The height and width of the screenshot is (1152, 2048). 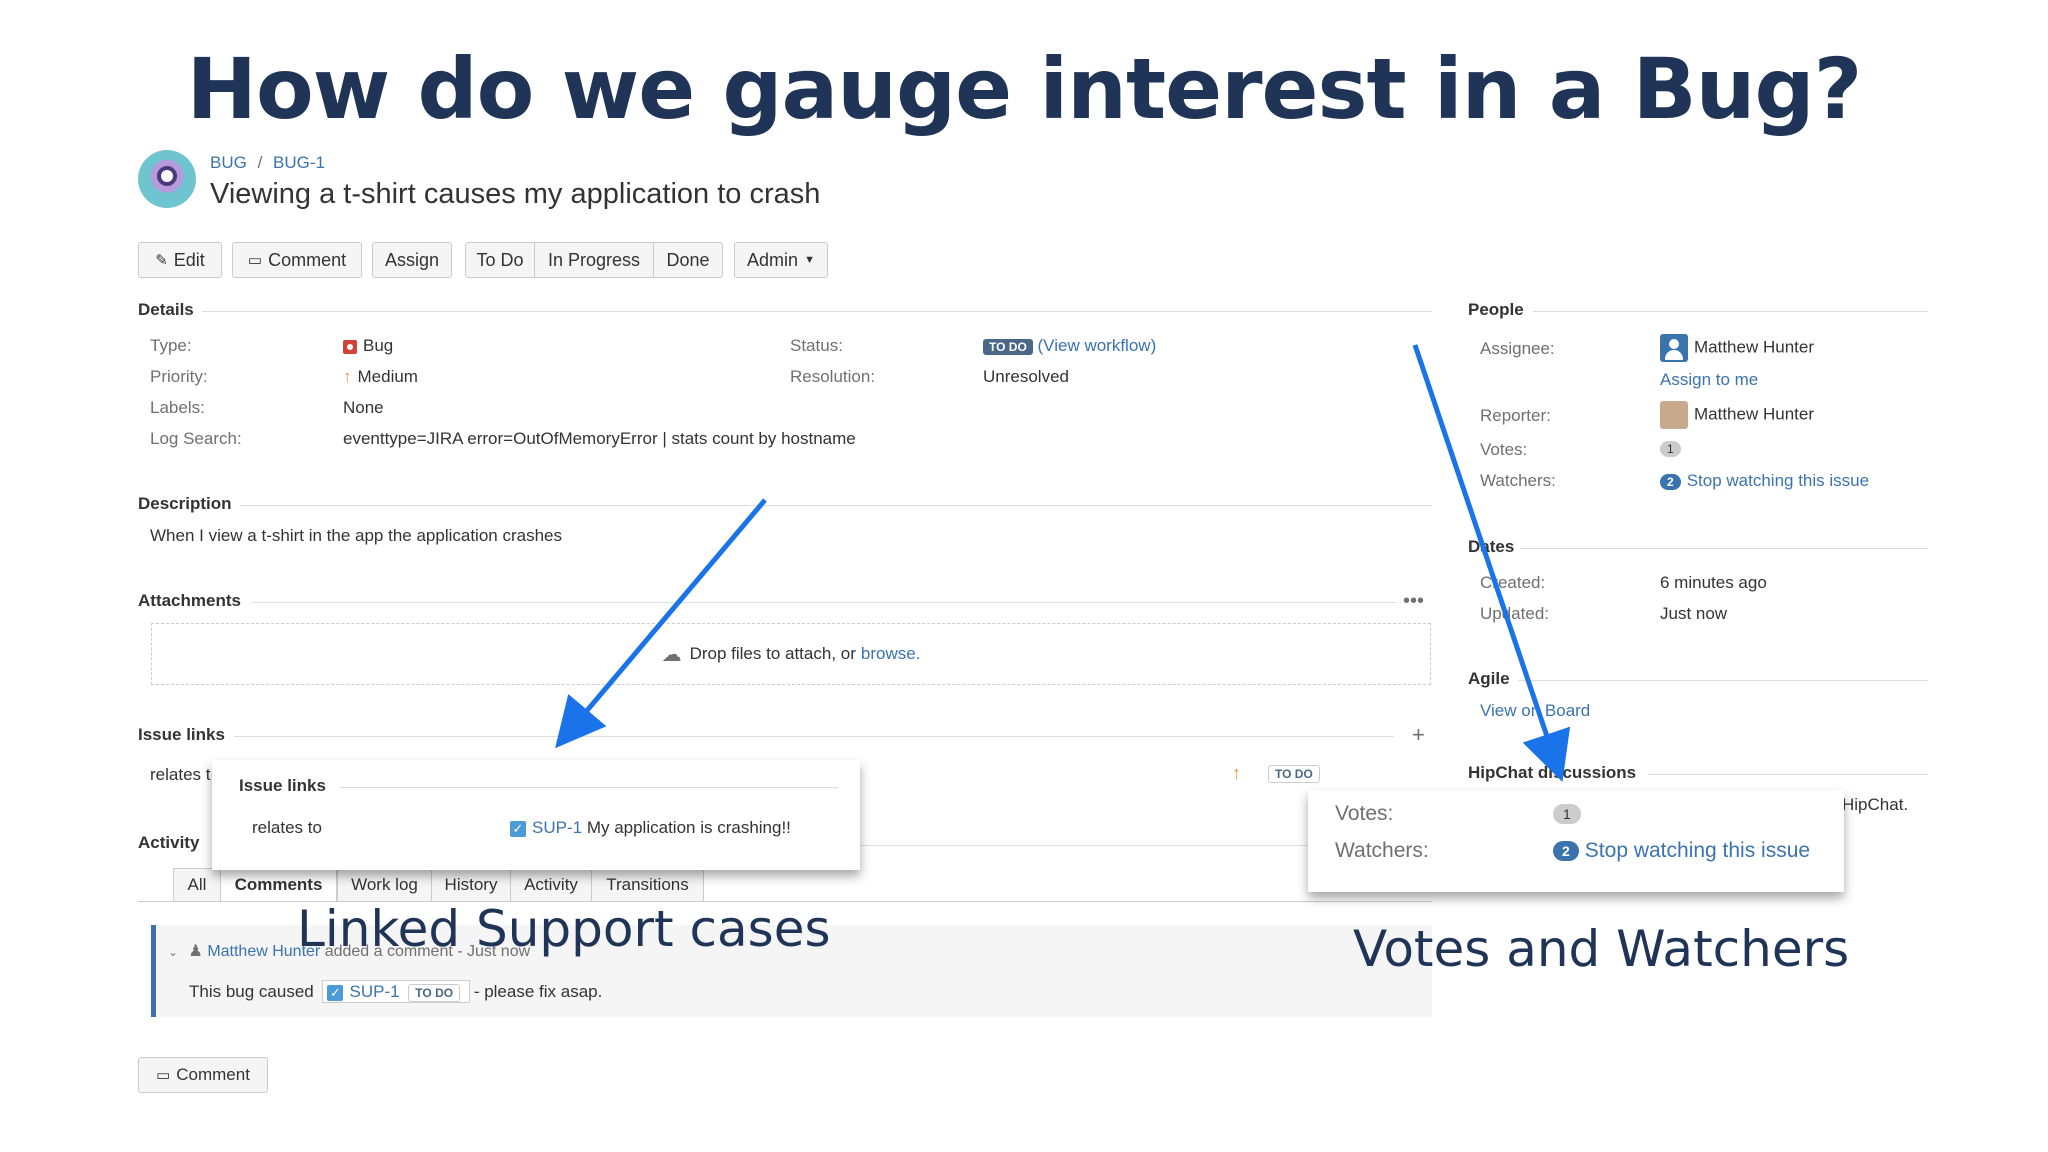 I want to click on votes-watchers-caption: Votes and Watchers, so click(x=1601, y=949).